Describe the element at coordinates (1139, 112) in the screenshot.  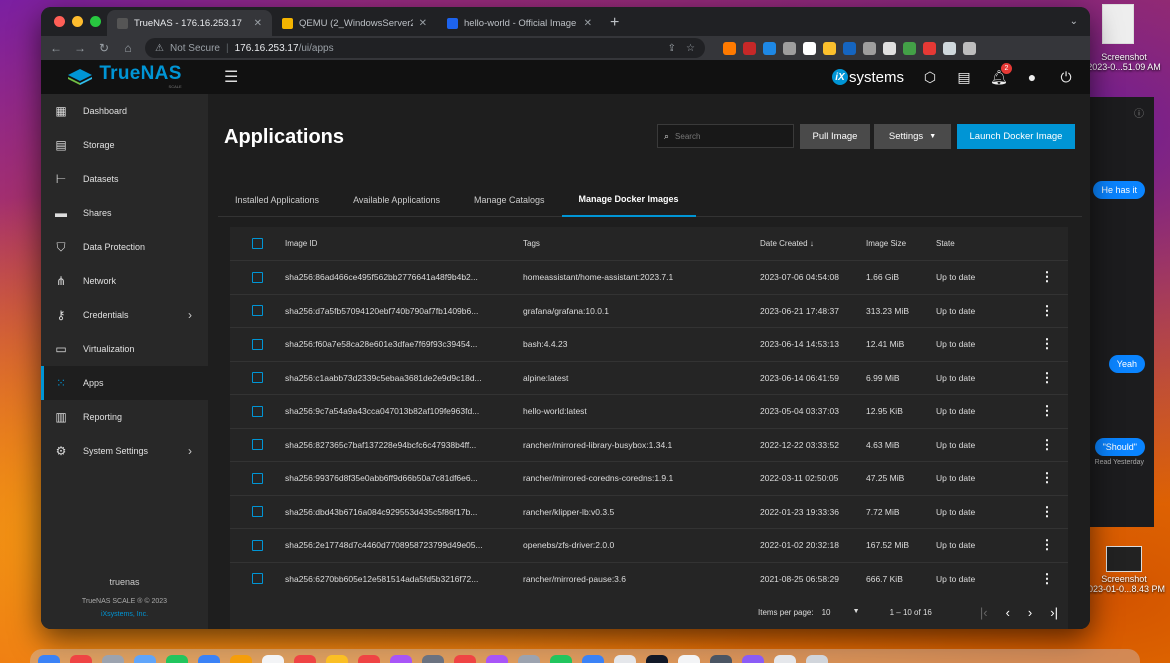
I see `info-icon: ⓘ` at that location.